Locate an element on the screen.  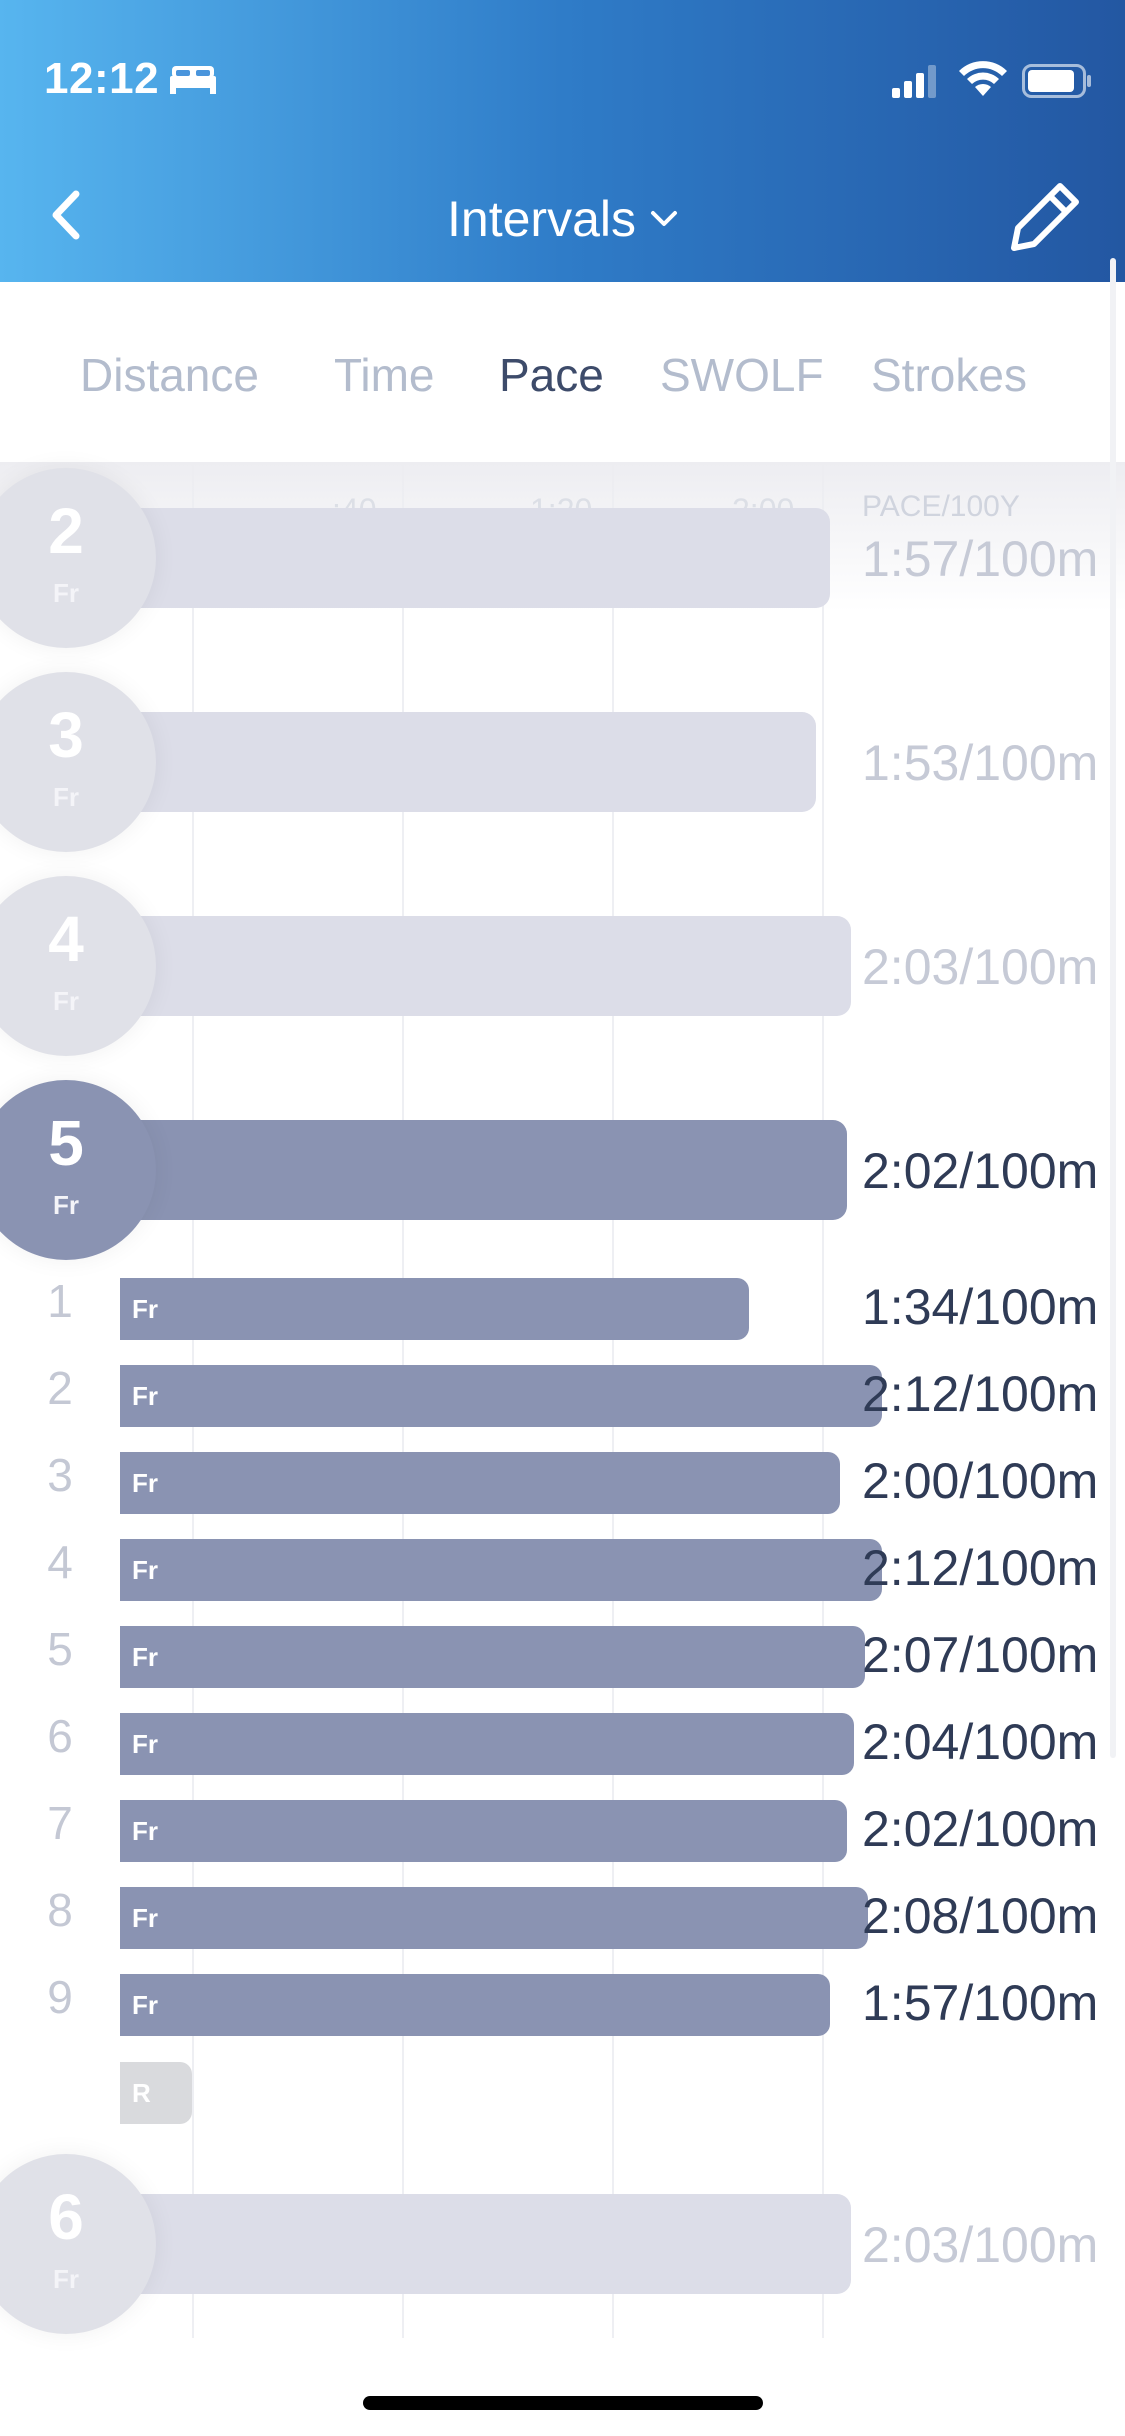
interval-number: 5 is located at coordinates (66, 1143).